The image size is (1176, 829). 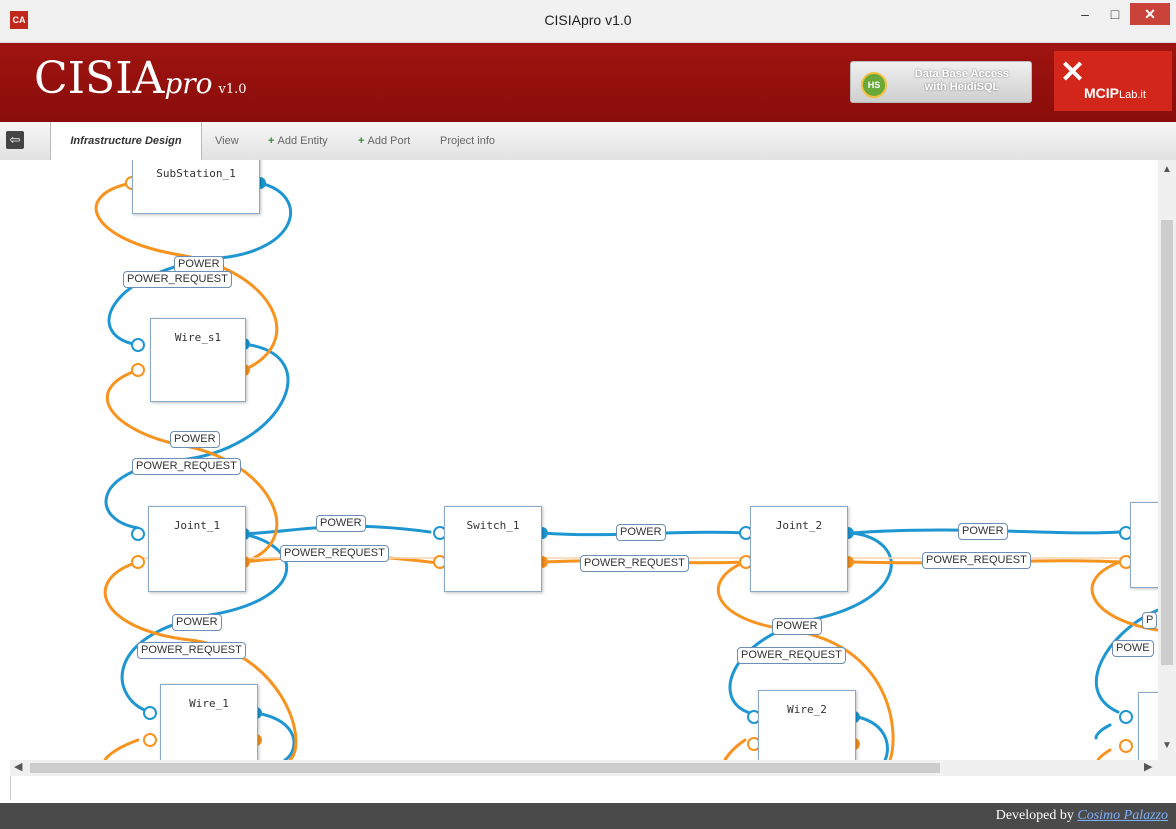 I want to click on node-wire-1: Wire_1, so click(x=209, y=722).